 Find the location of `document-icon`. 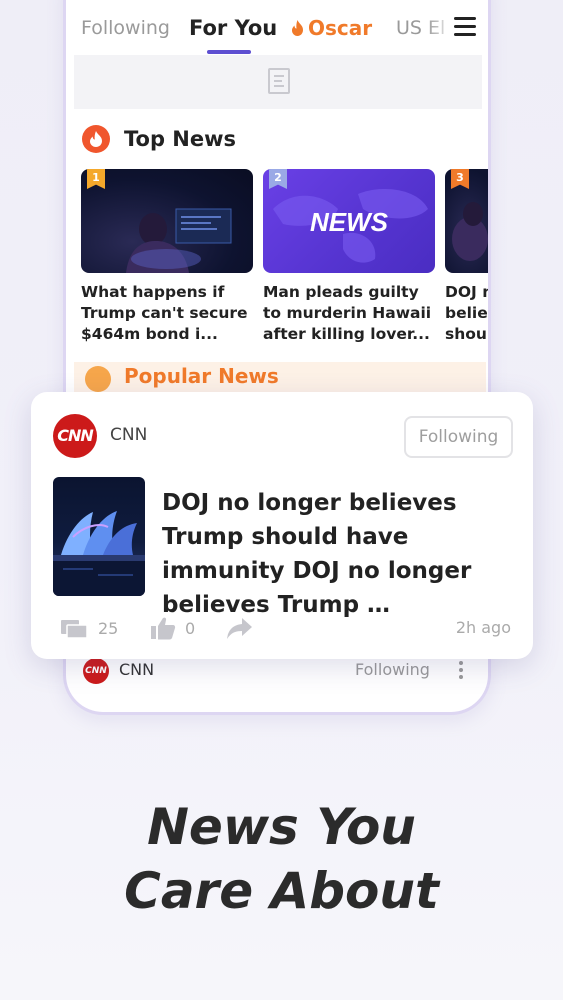

document-icon is located at coordinates (279, 81).